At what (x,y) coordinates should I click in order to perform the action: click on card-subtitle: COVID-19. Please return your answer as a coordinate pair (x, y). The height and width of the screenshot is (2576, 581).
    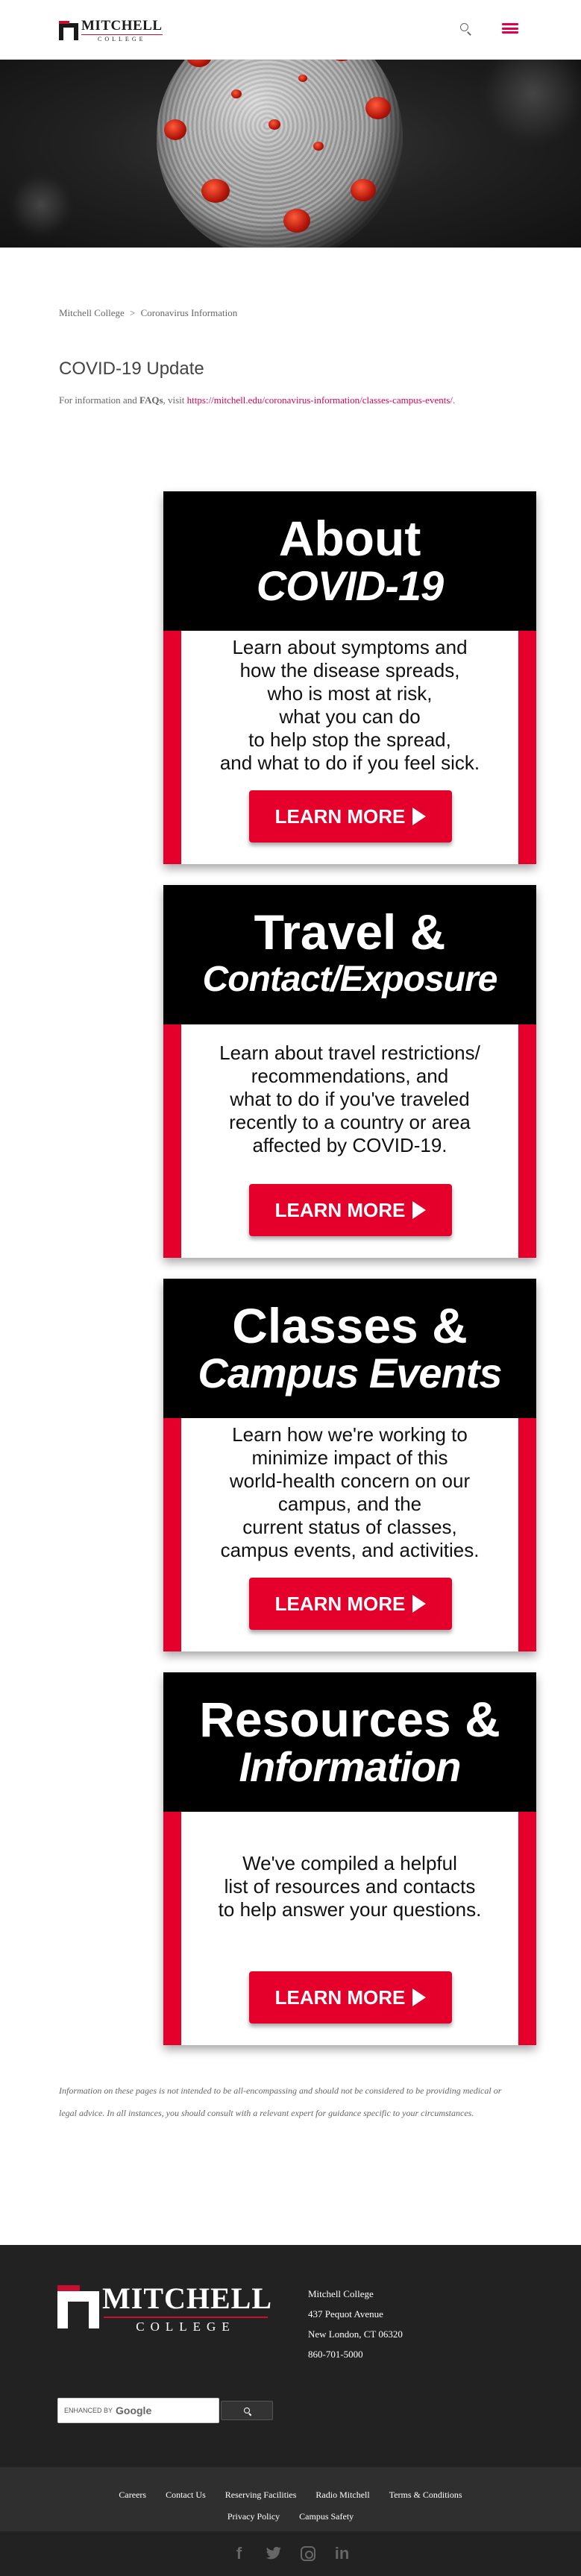
    Looking at the image, I should click on (350, 585).